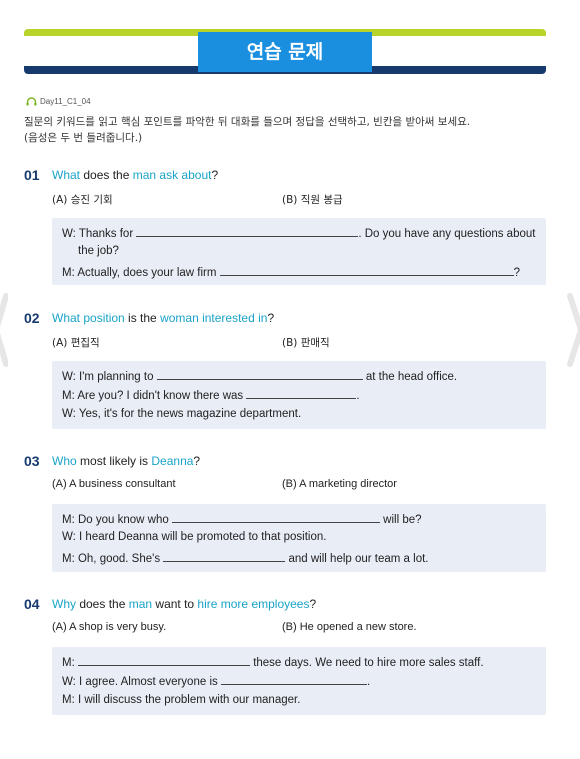  I want to click on question-number: 01, so click(32, 175).